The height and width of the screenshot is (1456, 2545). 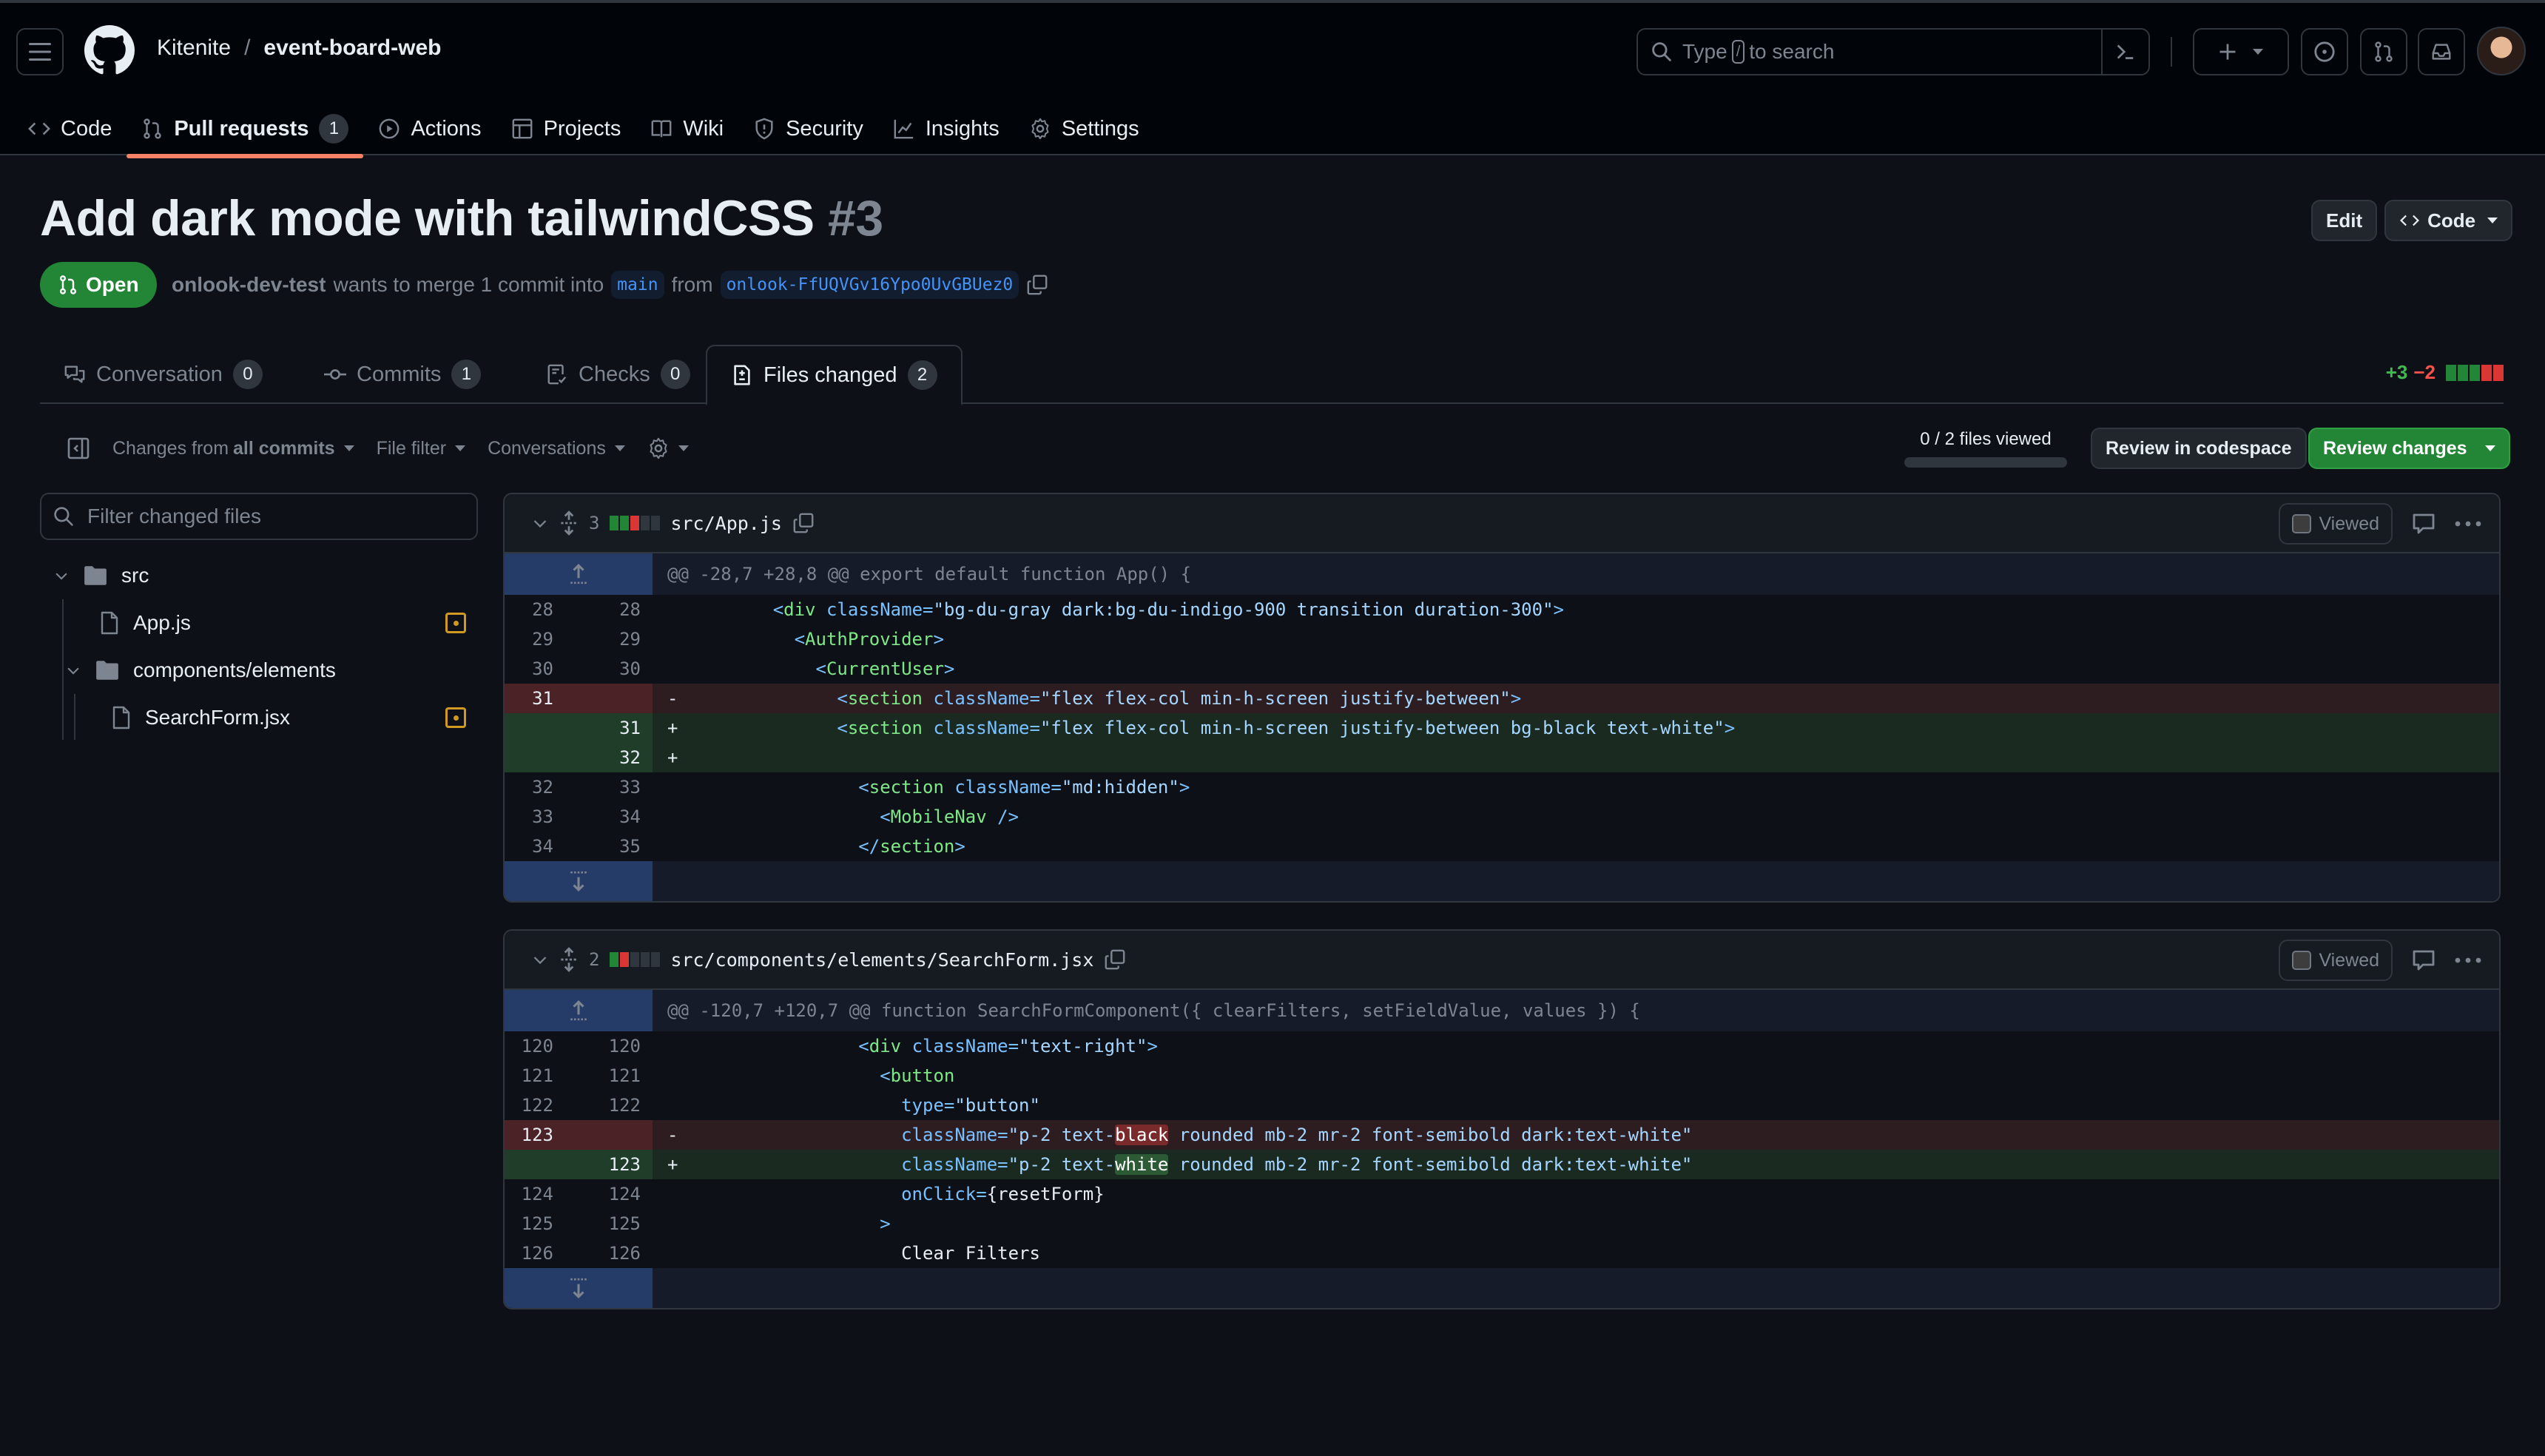 I want to click on old-line-number: 123, so click(x=542, y=1135).